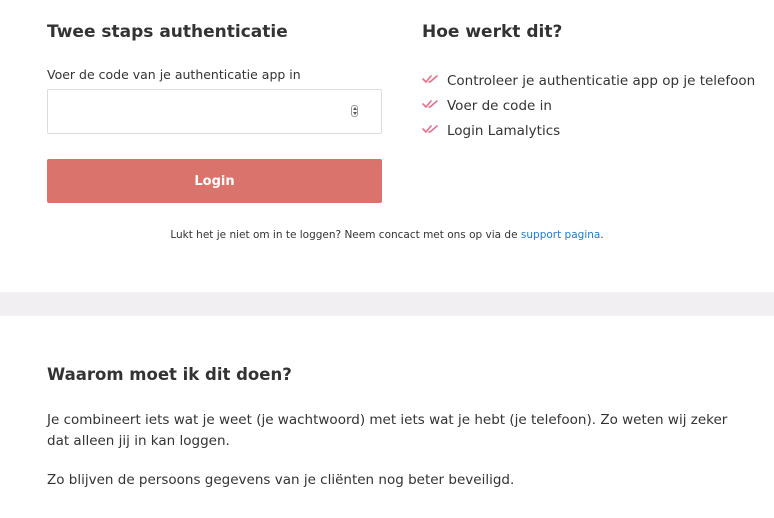 The image size is (774, 518). Describe the element at coordinates (214, 181) in the screenshot. I see `login-button: Login` at that location.